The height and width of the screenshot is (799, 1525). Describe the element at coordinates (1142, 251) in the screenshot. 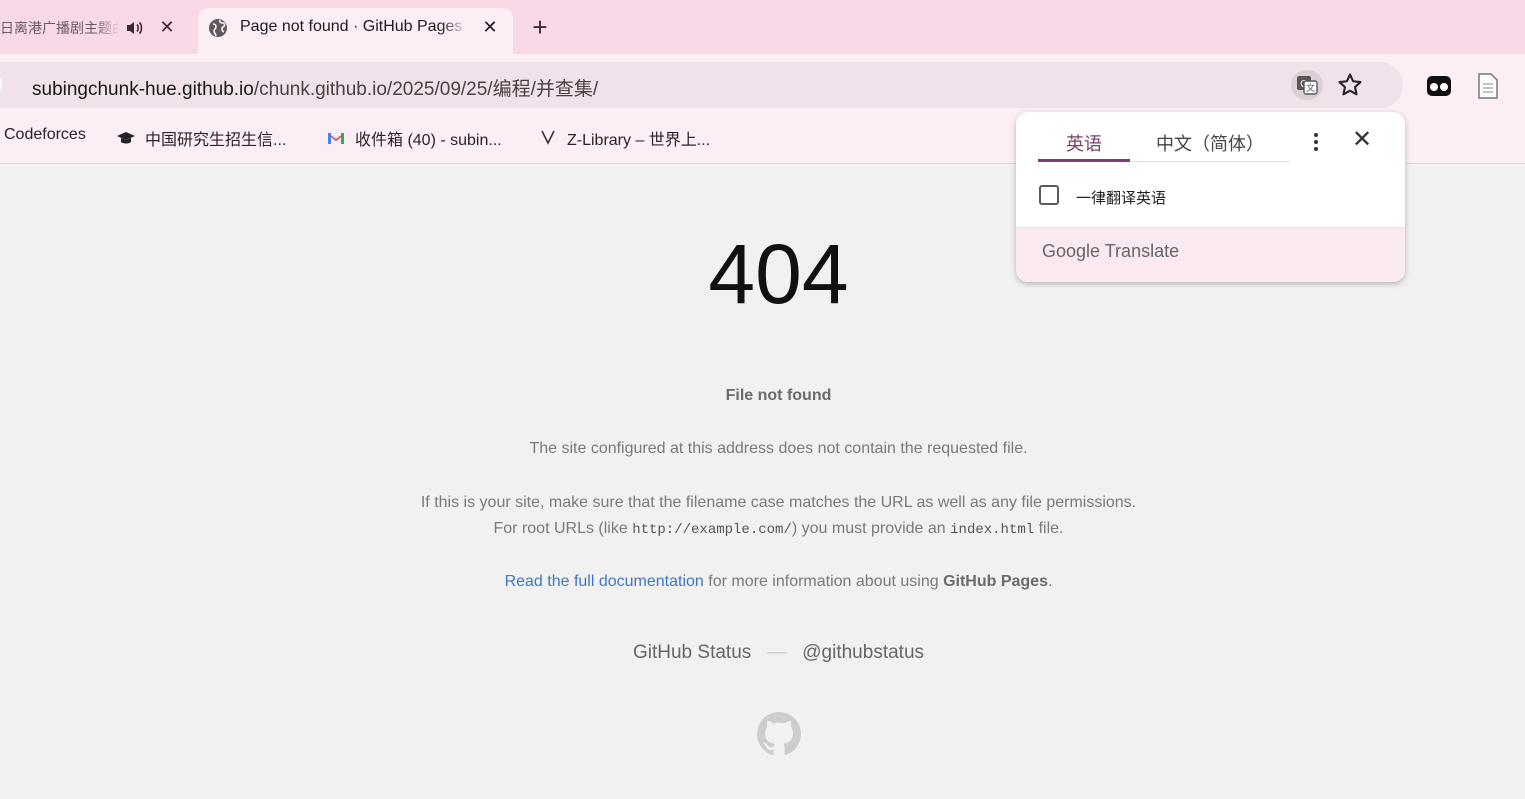

I see `translate-wordmark: Translate` at that location.